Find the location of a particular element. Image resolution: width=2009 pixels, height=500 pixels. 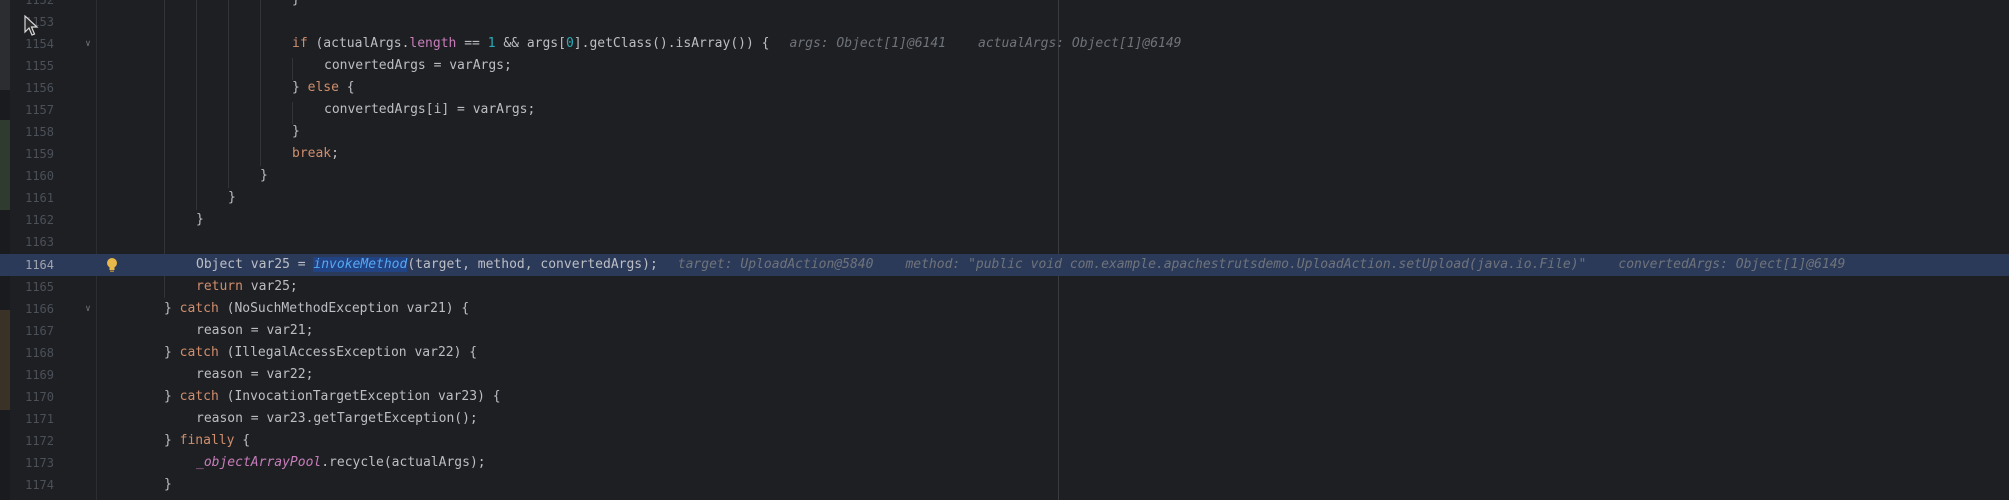

mouse-pointer-icon is located at coordinates (32, 25).